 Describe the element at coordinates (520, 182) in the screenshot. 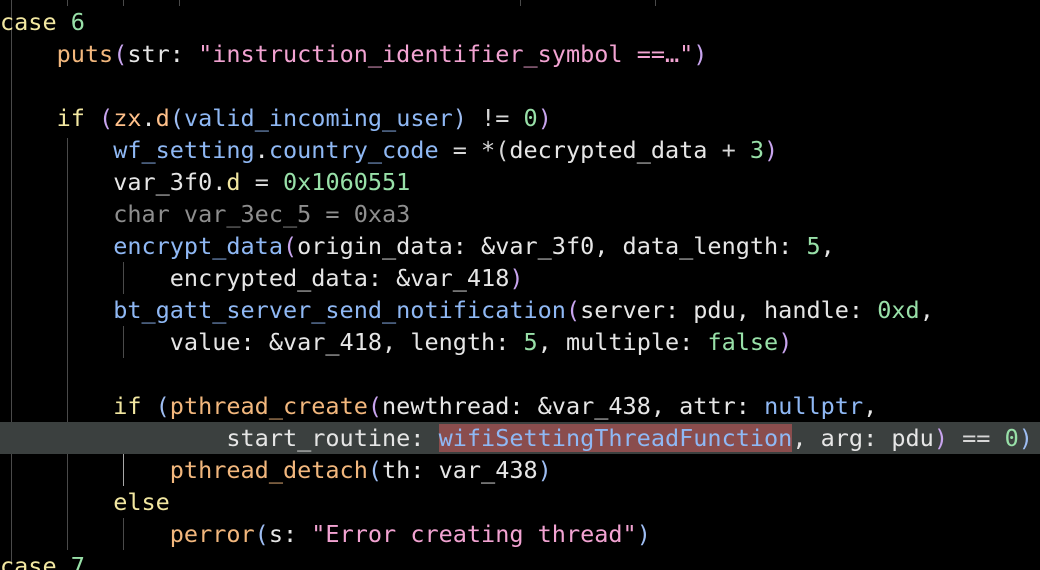

I see `code-line: var_3f0.d = 0x1060551` at that location.